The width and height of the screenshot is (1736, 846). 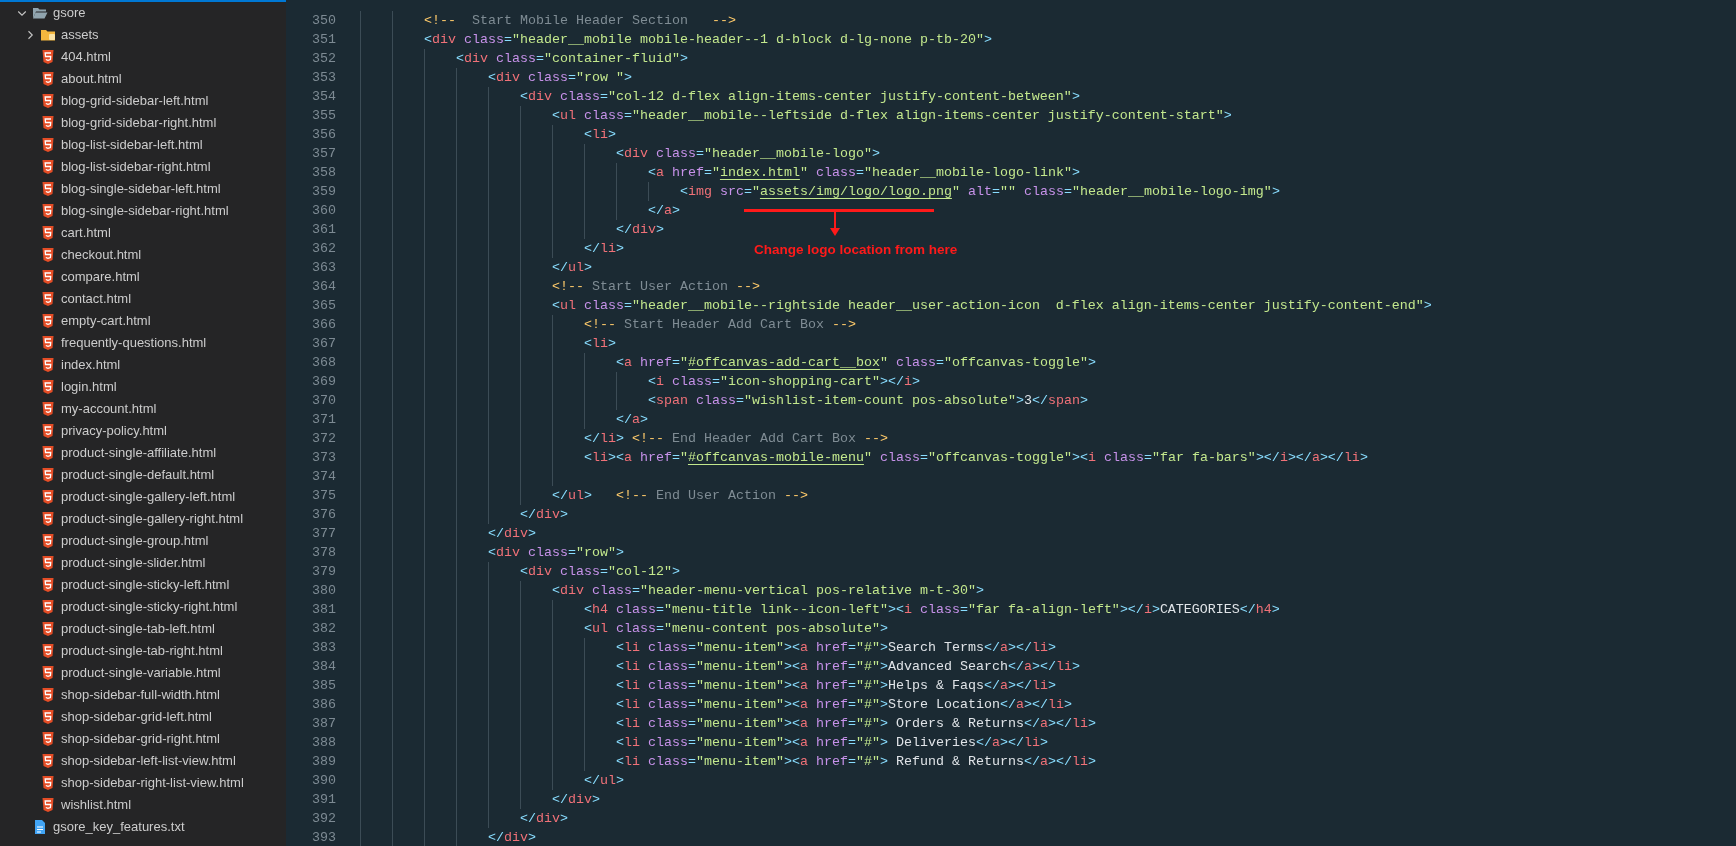 What do you see at coordinates (143, 673) in the screenshot?
I see `file-item: product-single-variable.html` at bounding box center [143, 673].